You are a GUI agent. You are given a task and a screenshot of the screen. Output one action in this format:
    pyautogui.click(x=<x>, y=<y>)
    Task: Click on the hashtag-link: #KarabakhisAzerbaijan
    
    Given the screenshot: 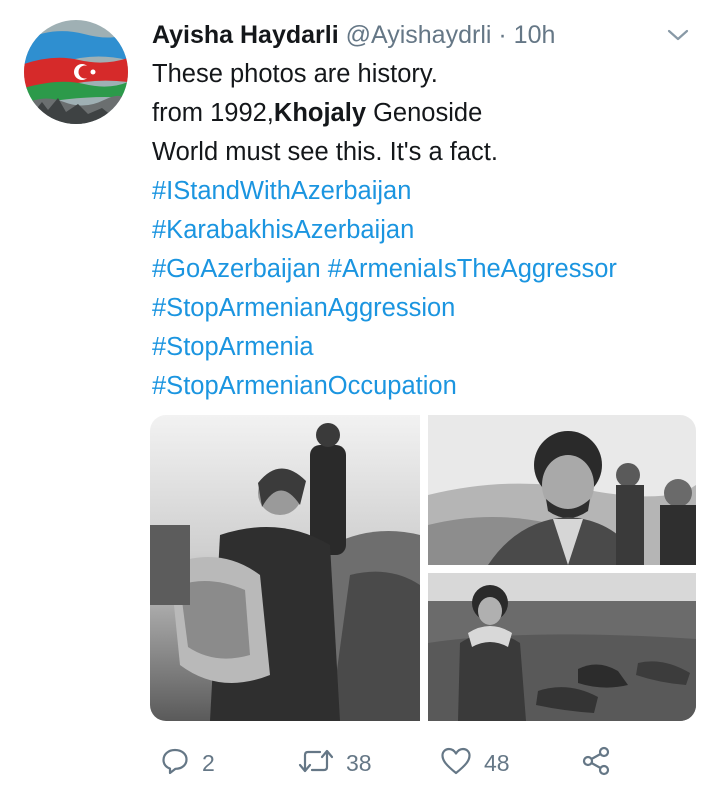 What is the action you would take?
    pyautogui.click(x=432, y=230)
    